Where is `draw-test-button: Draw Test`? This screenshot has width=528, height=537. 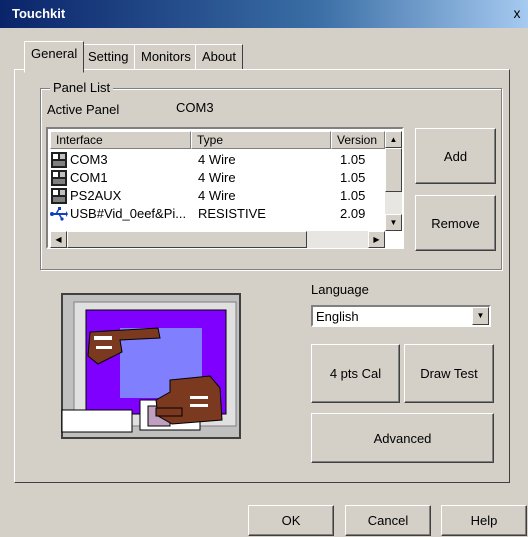 draw-test-button: Draw Test is located at coordinates (449, 373).